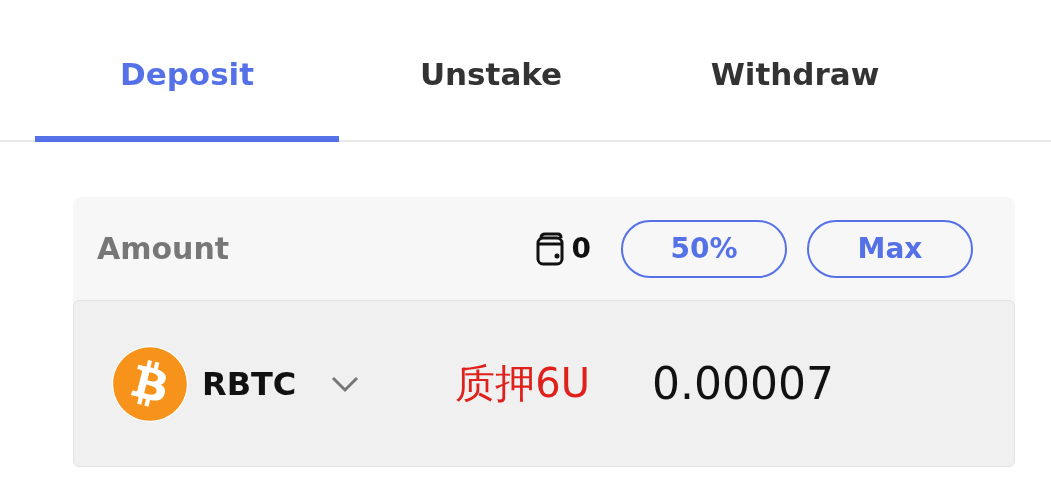  What do you see at coordinates (345, 383) in the screenshot?
I see `chevron-down-icon` at bounding box center [345, 383].